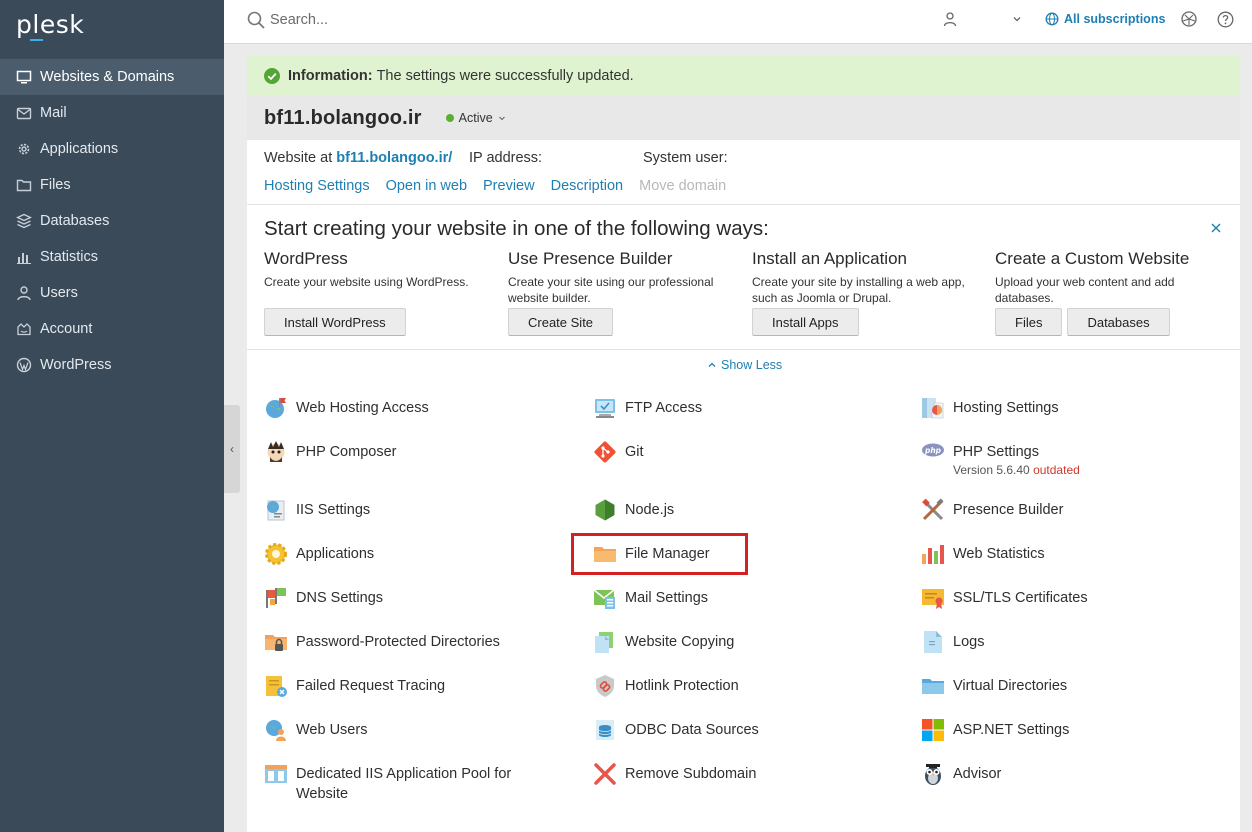  I want to click on php-settings-icon: php, so click(933, 450).